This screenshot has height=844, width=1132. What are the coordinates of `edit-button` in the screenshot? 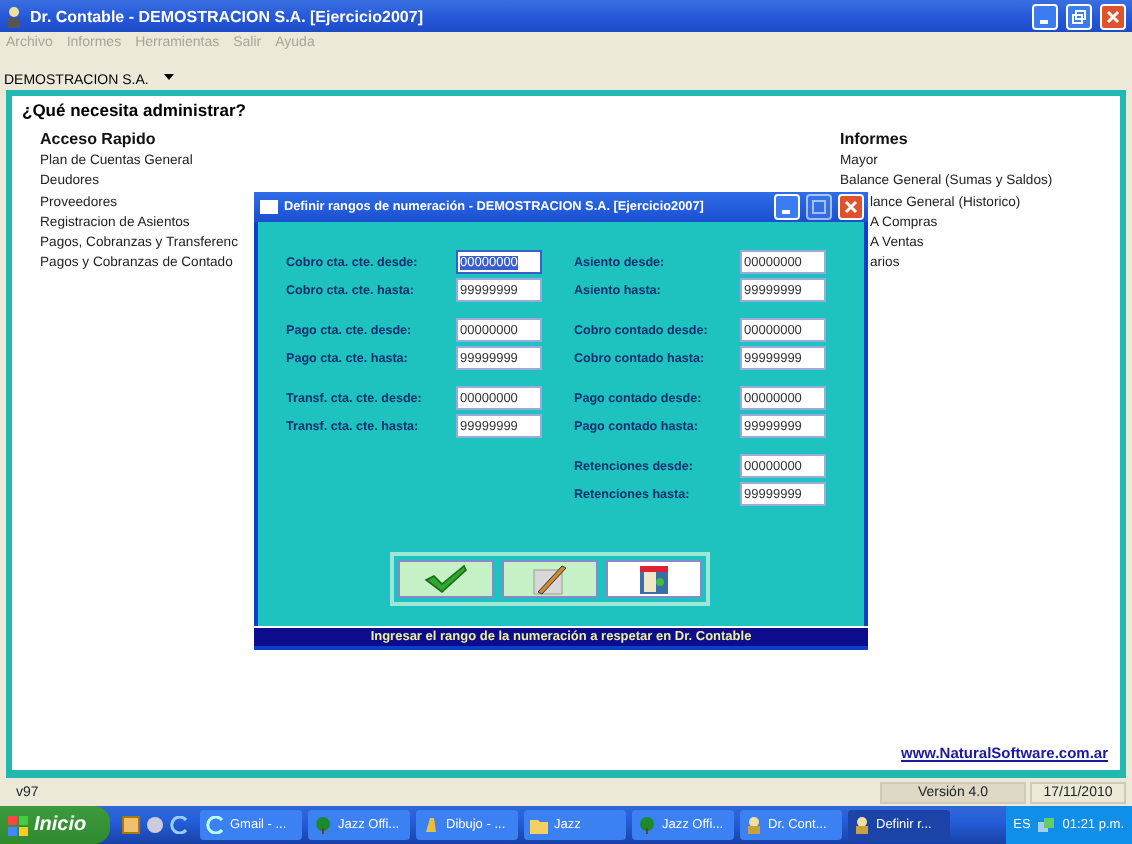 It's located at (550, 579).